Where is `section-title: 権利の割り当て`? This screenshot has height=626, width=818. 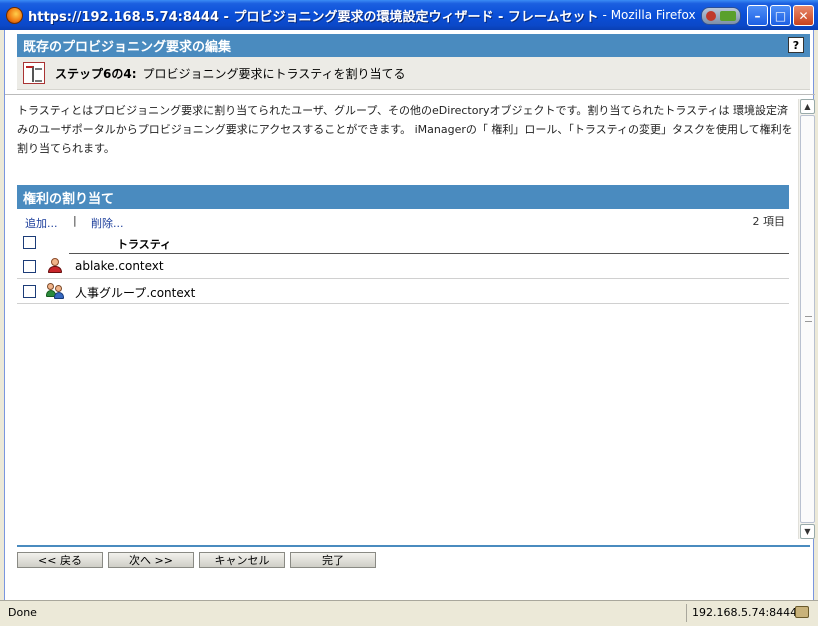
section-title: 権利の割り当て is located at coordinates (69, 199).